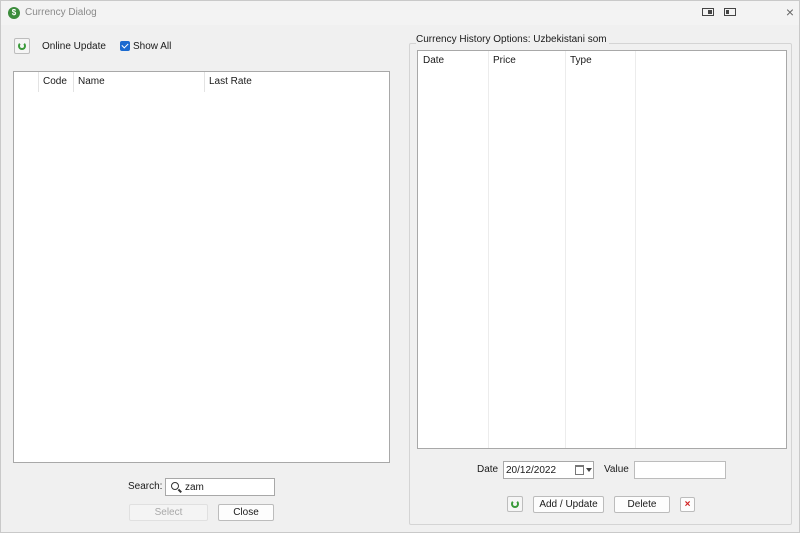 This screenshot has height=533, width=800. Describe the element at coordinates (488, 469) in the screenshot. I see `date-label: Date` at that location.